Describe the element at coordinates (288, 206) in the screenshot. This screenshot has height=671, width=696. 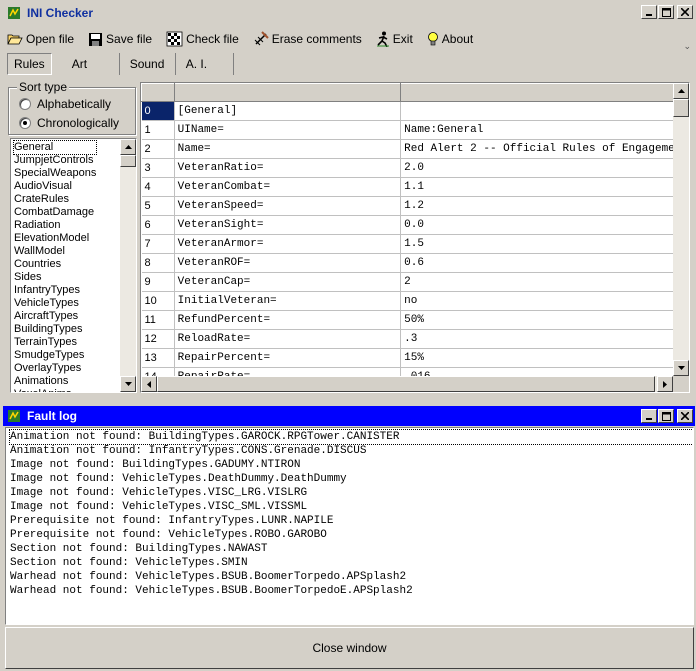
I see `key-cell: VeteranSpeed=` at that location.